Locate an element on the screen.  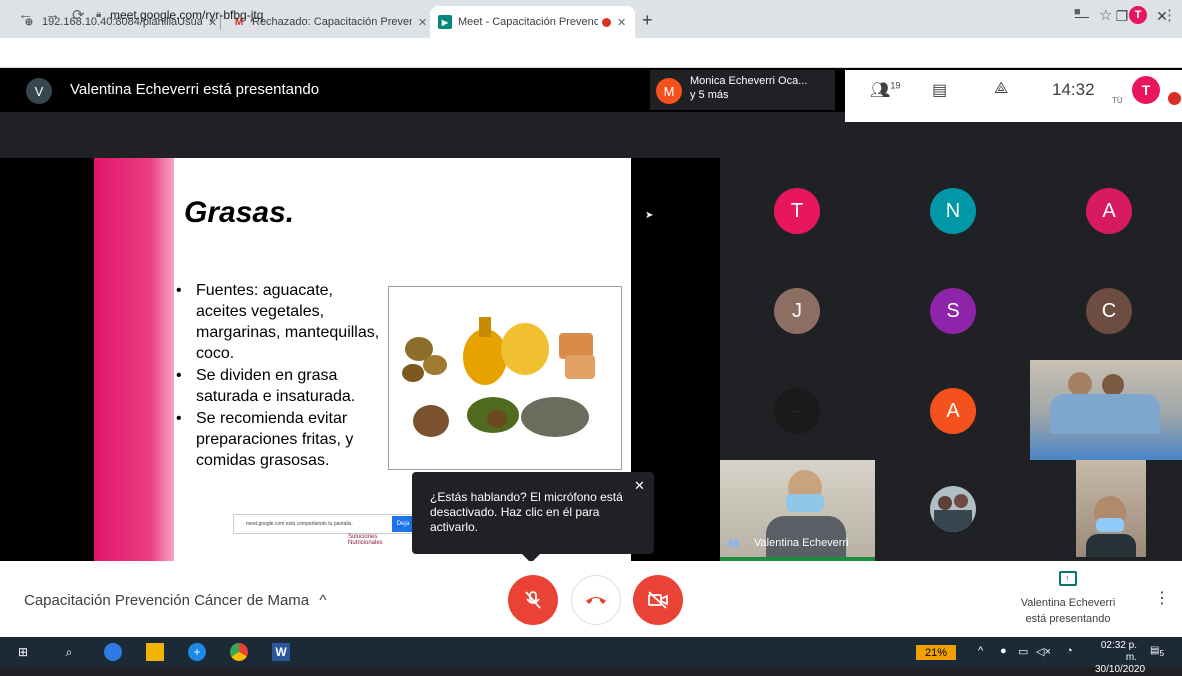
url-field: meet.google.com/ryr-bfbg-jtq is located at coordinates (186, 15).